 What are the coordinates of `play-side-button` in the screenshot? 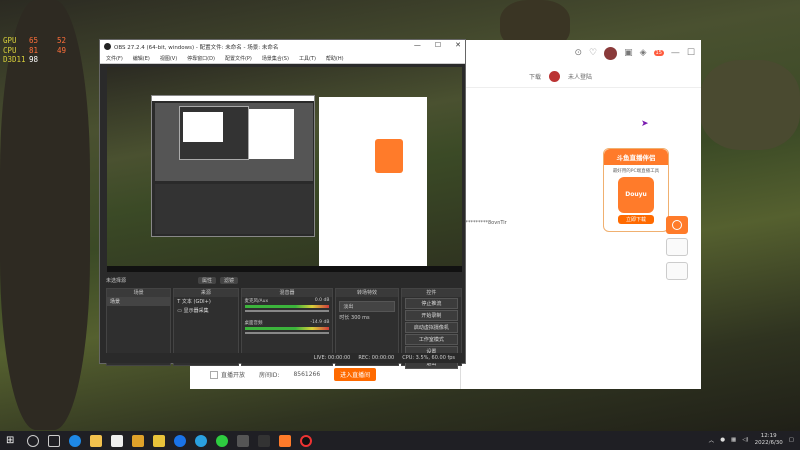 It's located at (677, 225).